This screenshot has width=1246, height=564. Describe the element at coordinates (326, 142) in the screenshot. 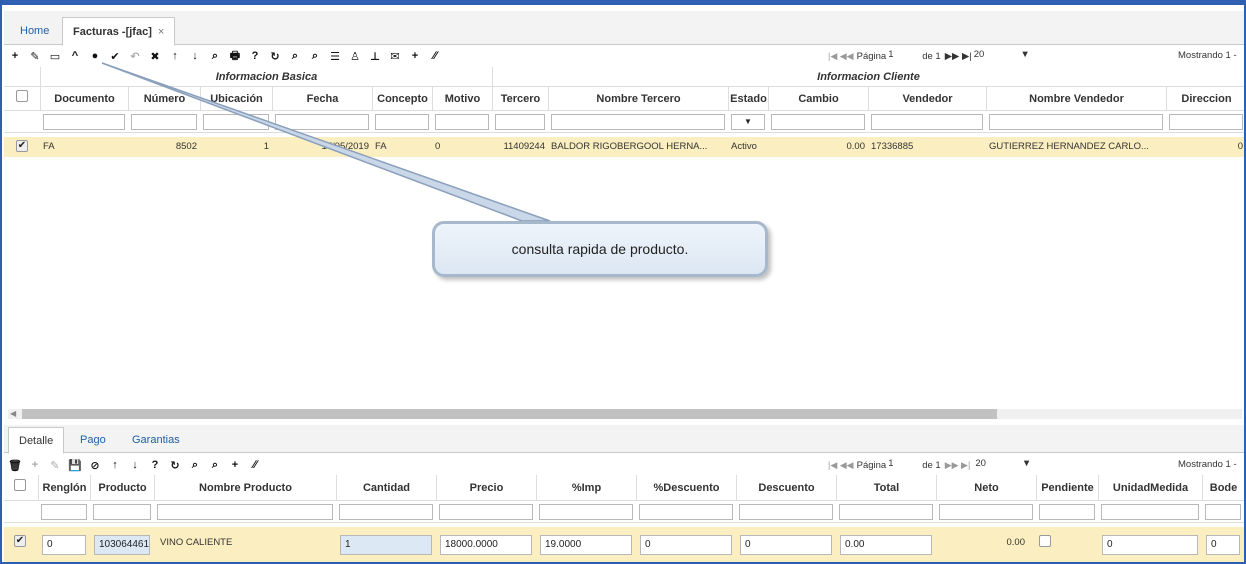

I see `callout-pointer` at that location.